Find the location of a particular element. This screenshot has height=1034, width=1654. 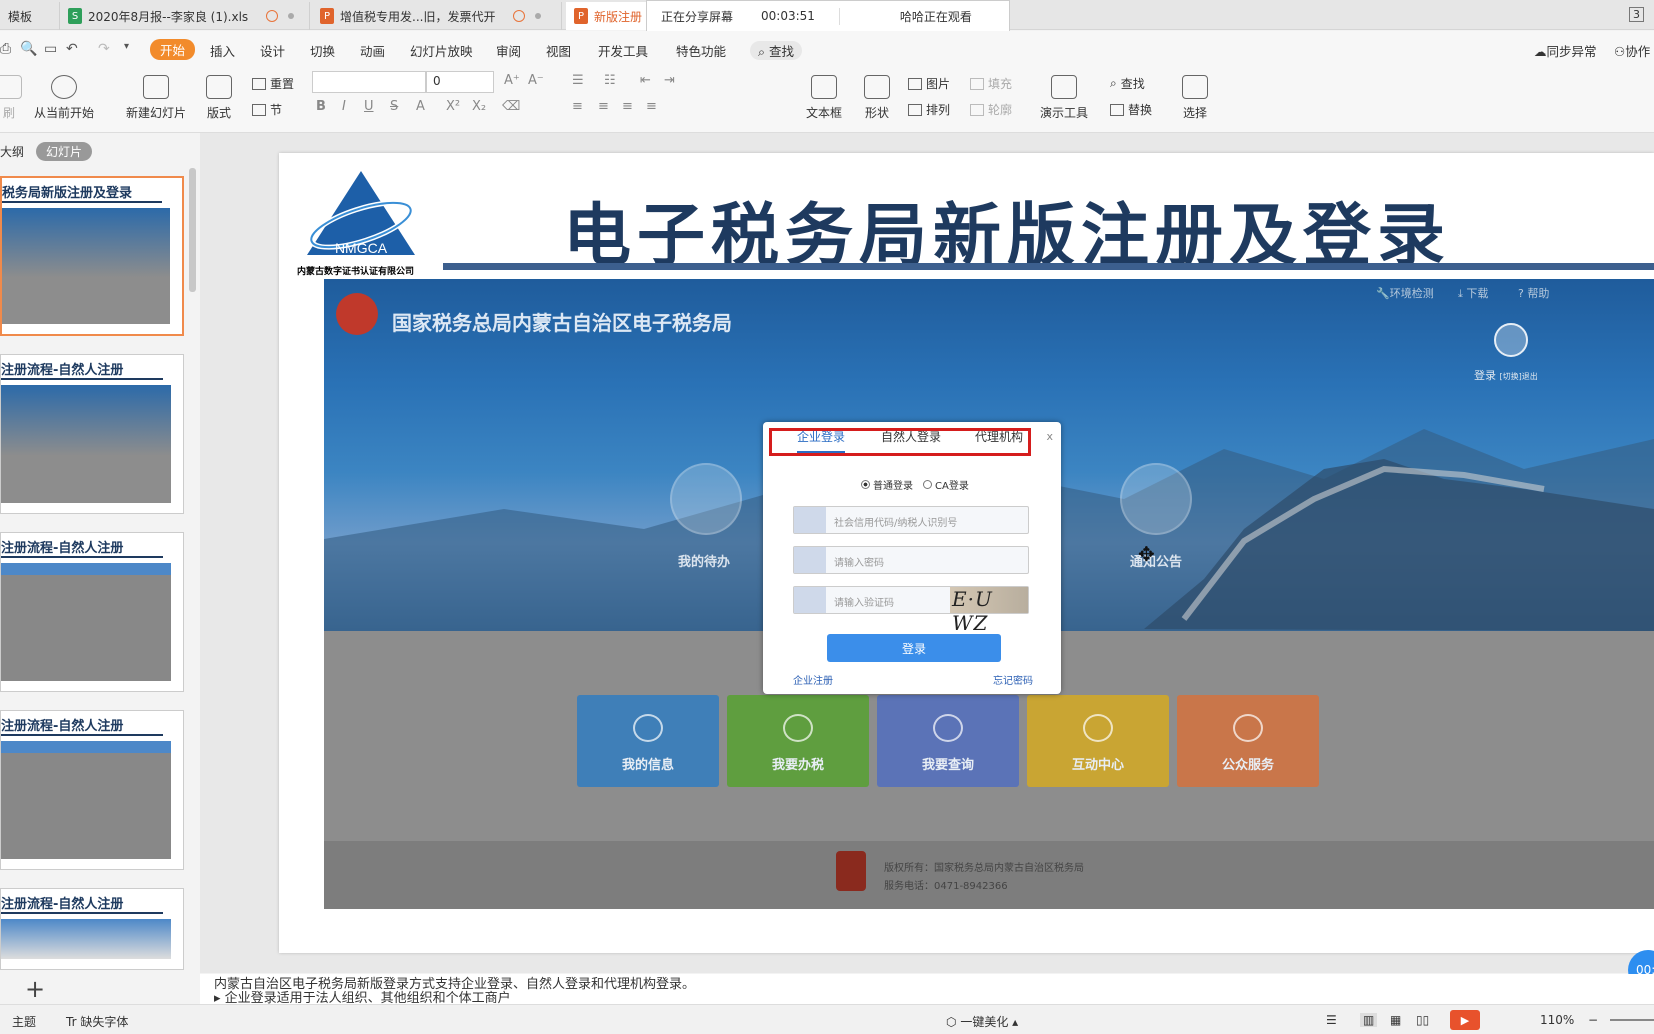

normal-view-icon: ▥ is located at coordinates (1369, 1020).